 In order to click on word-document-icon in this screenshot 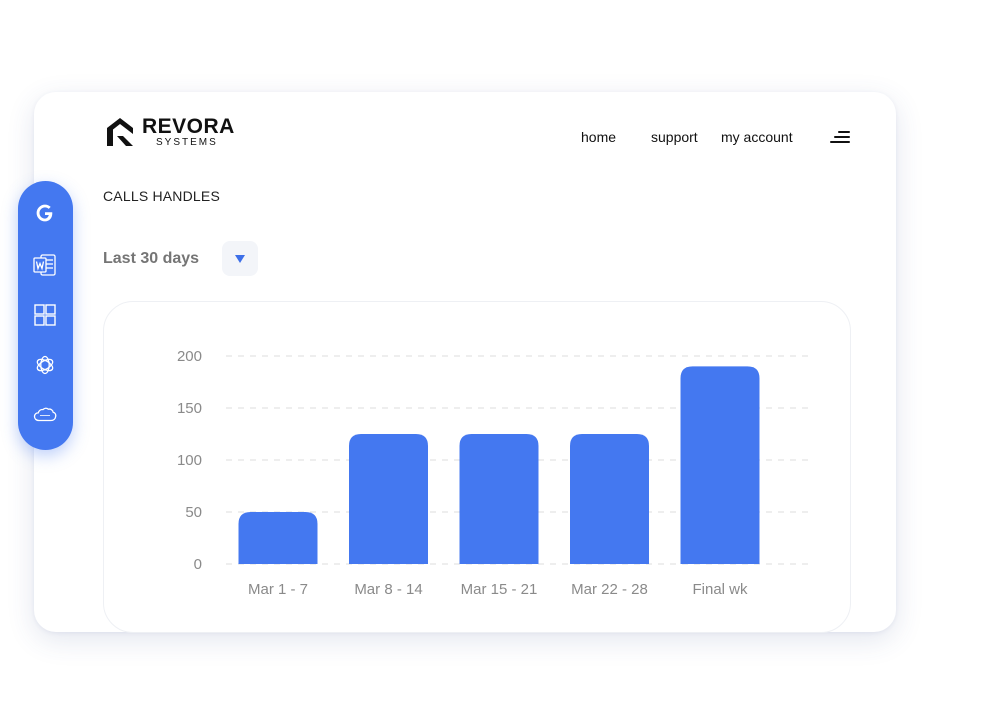, I will do `click(45, 265)`.